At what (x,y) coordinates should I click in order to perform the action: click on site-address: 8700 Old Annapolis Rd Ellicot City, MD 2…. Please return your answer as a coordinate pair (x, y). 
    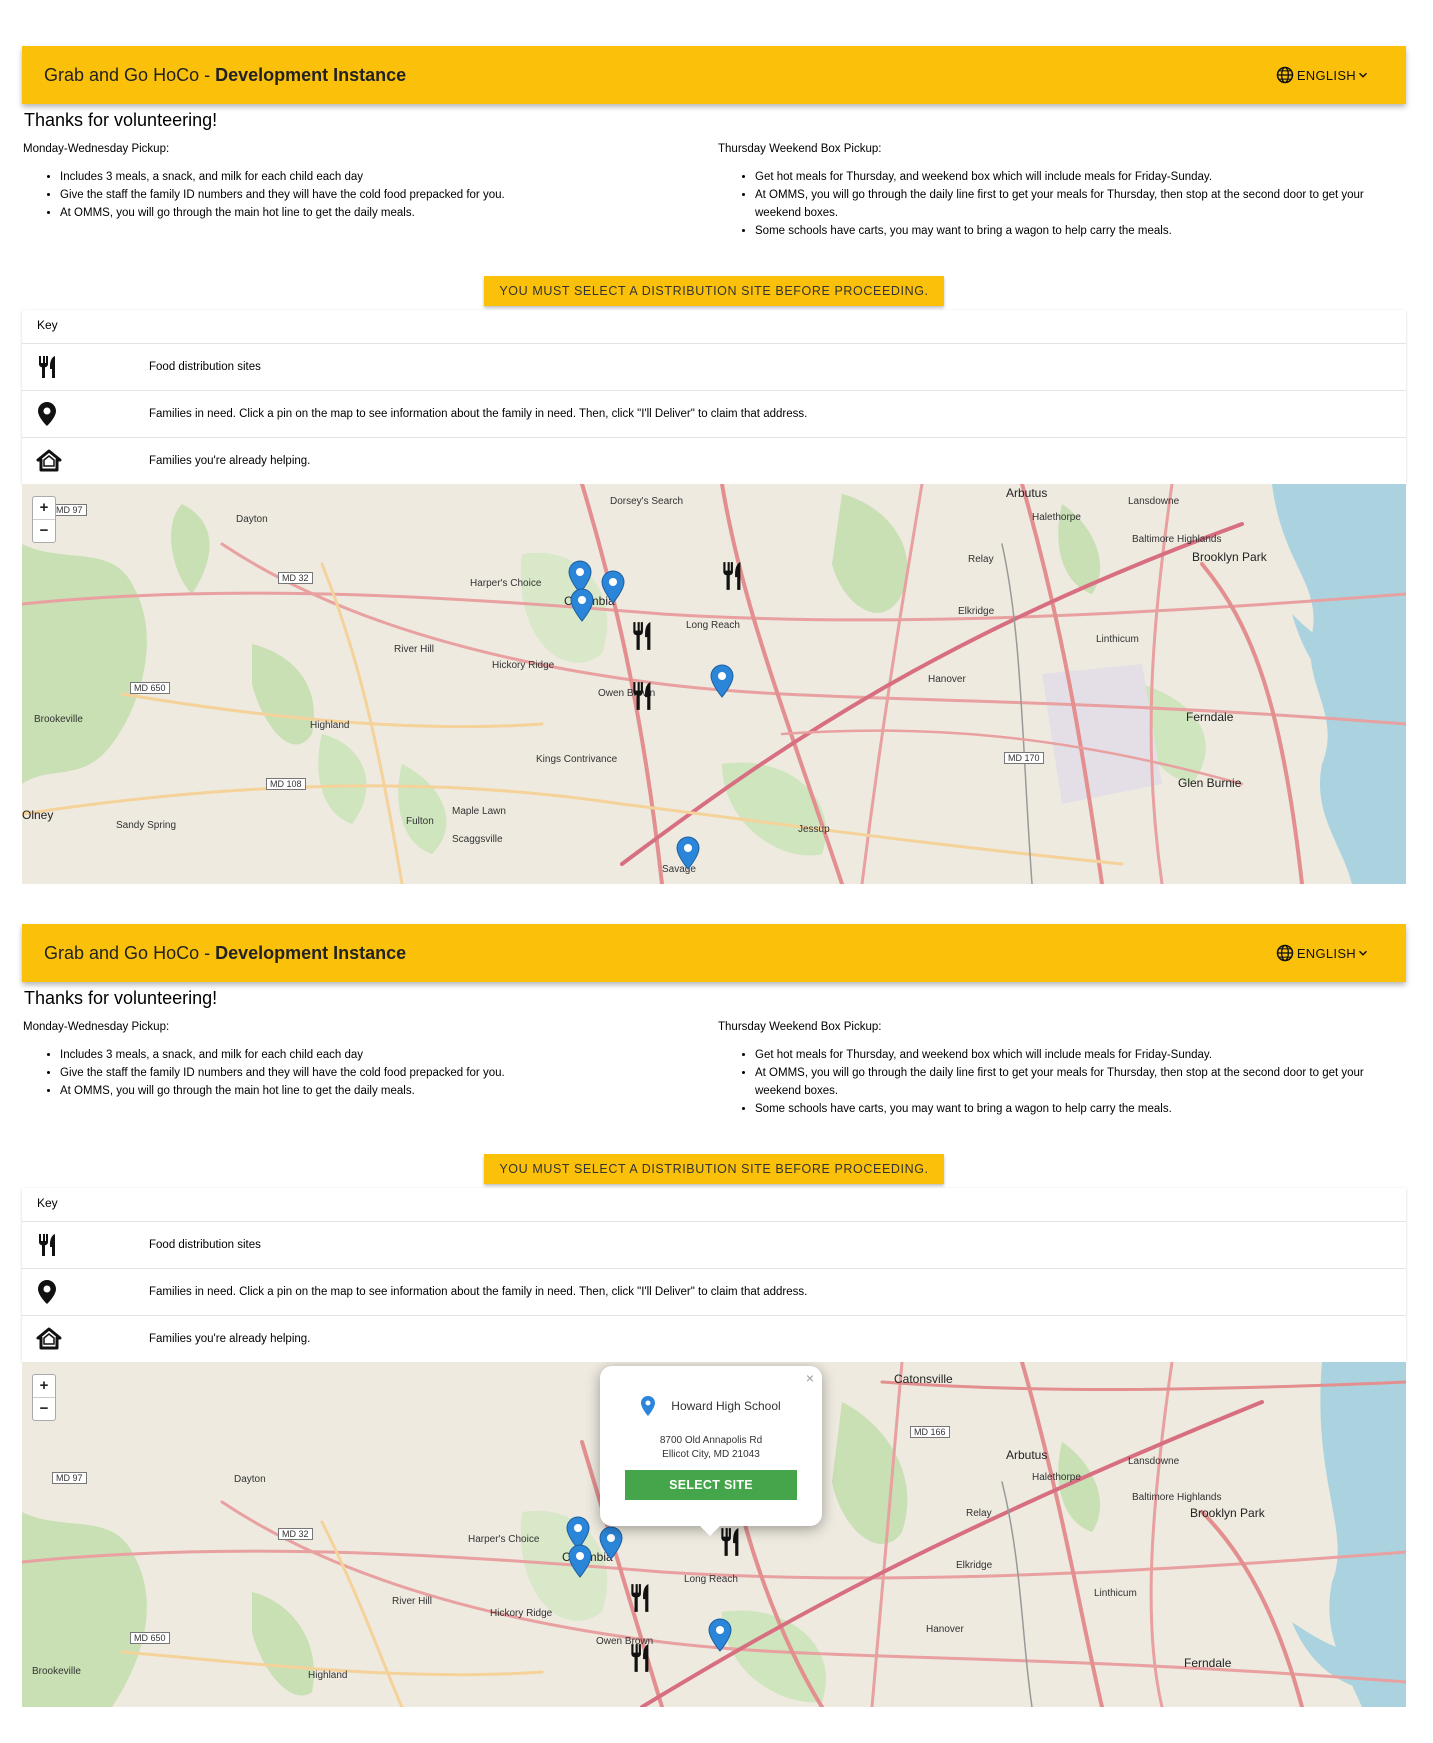
    Looking at the image, I should click on (711, 1447).